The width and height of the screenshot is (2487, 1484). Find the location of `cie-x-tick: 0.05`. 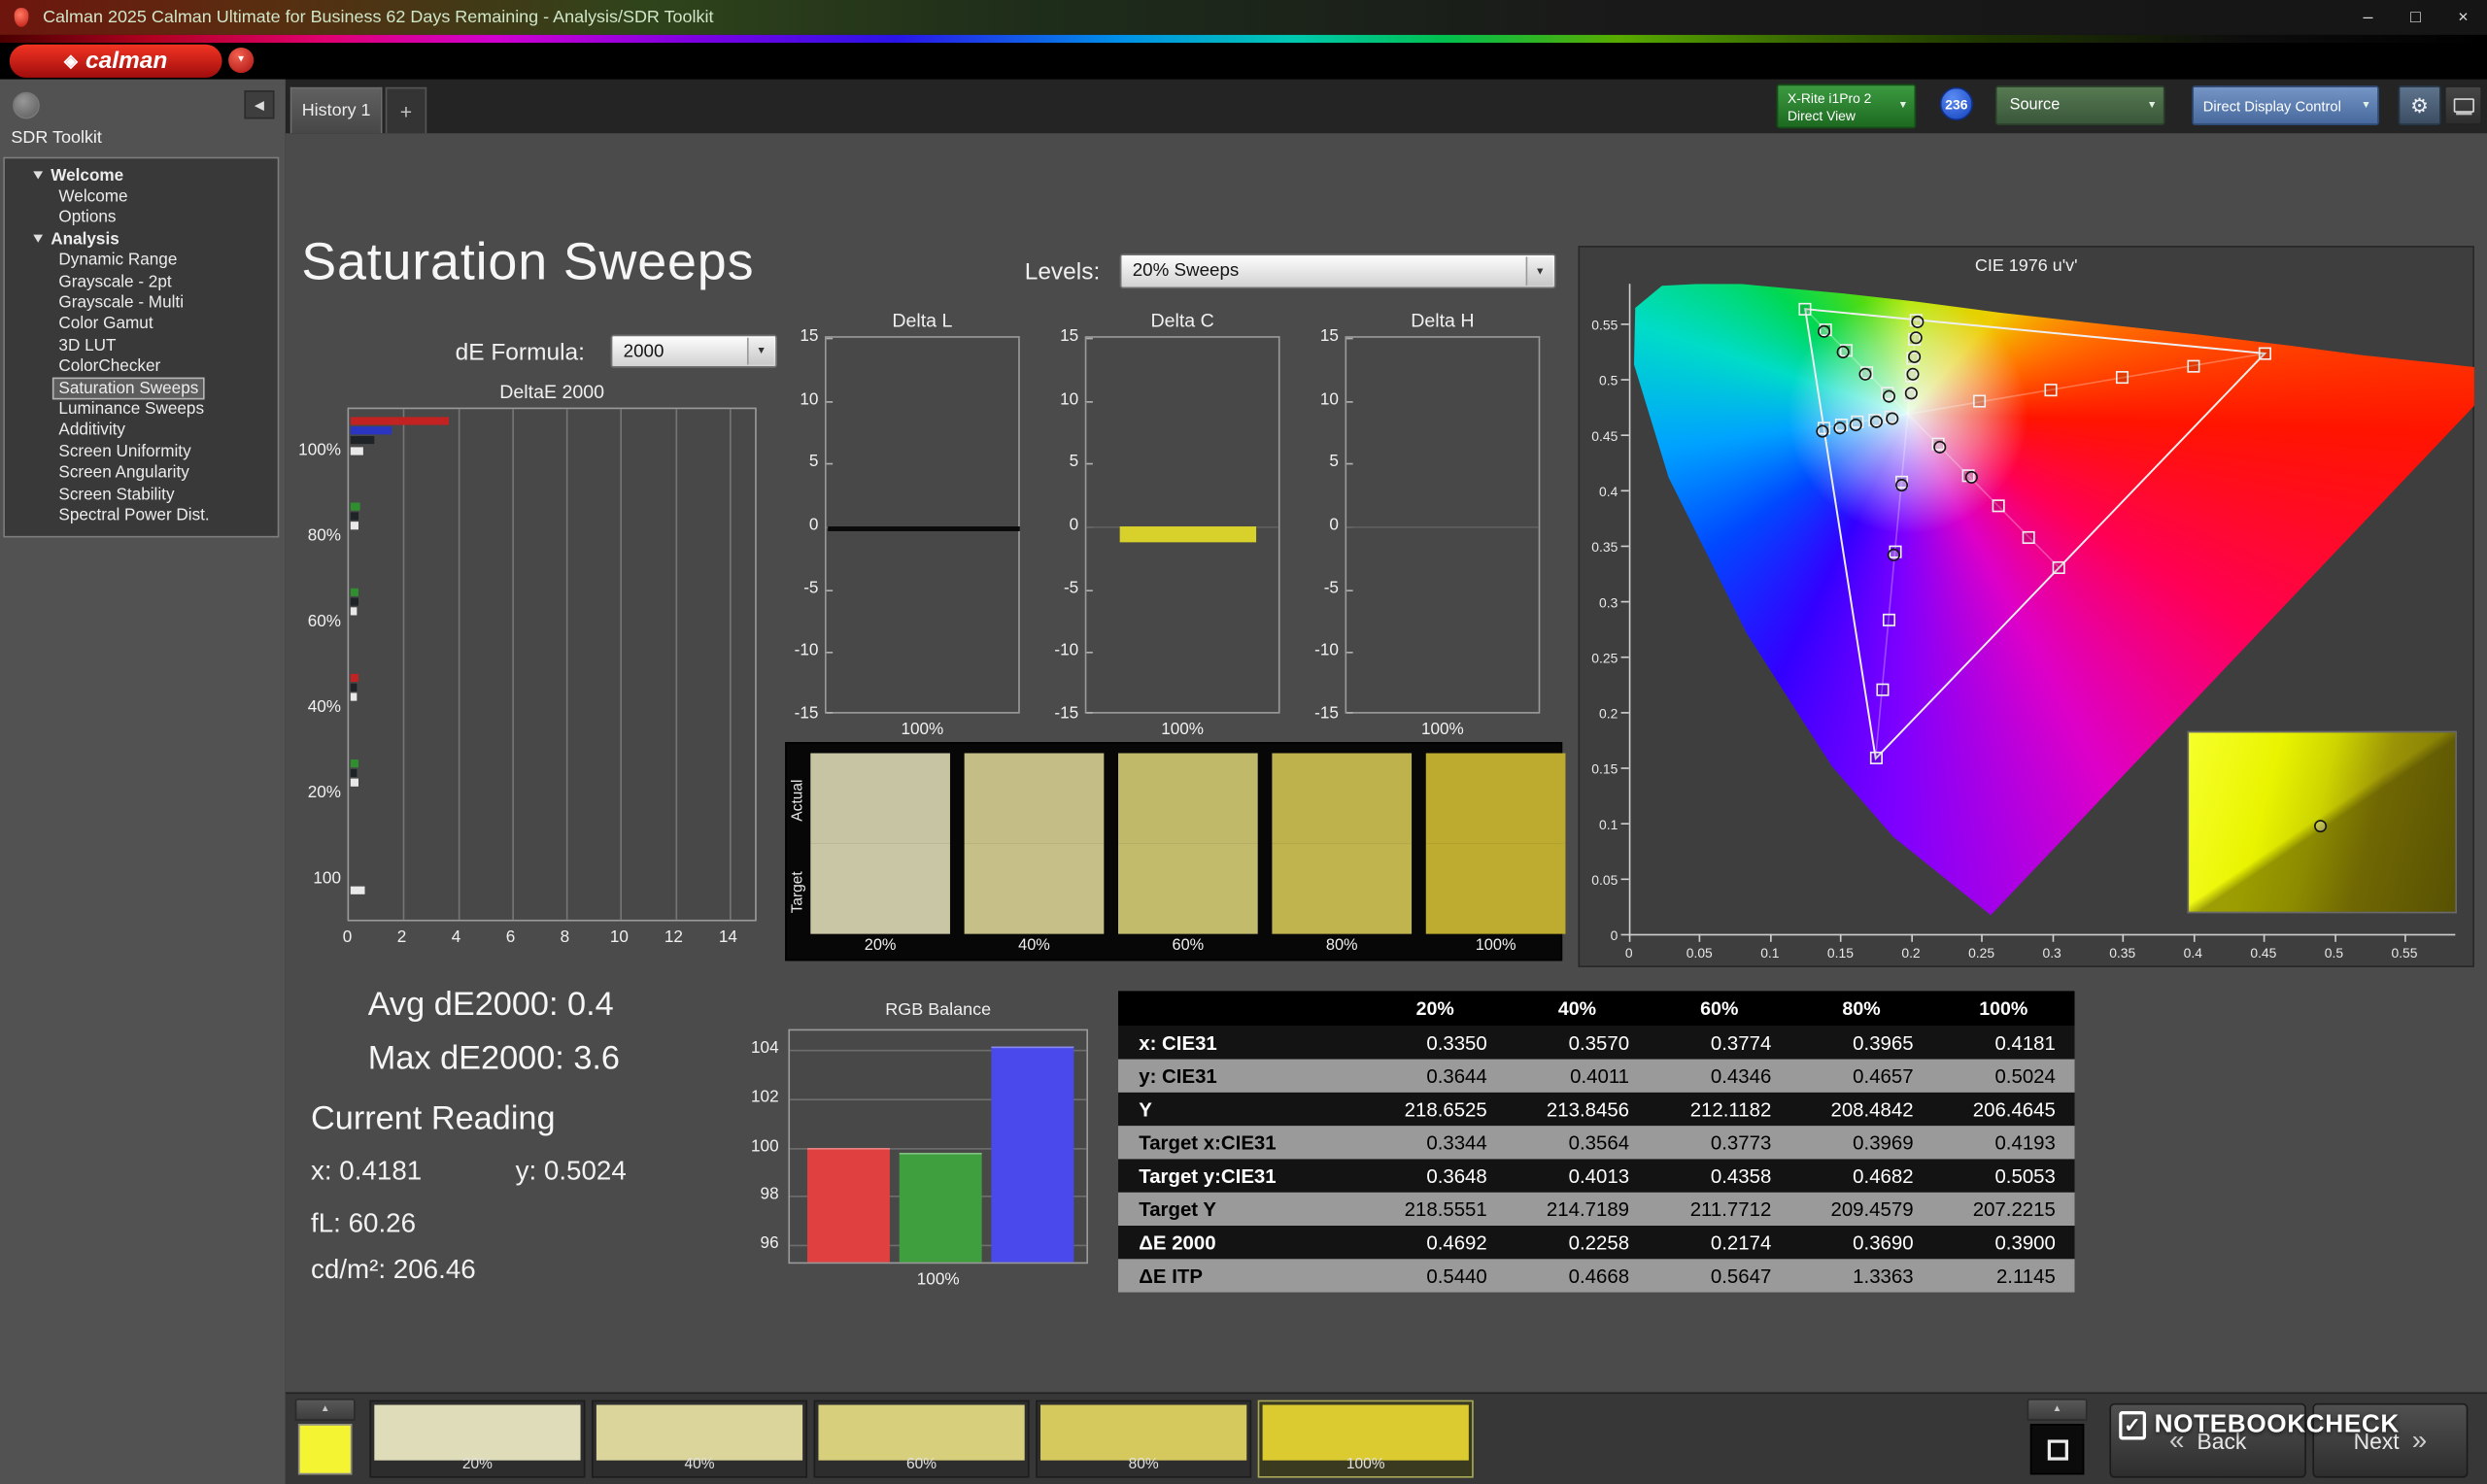

cie-x-tick: 0.05 is located at coordinates (1699, 953).